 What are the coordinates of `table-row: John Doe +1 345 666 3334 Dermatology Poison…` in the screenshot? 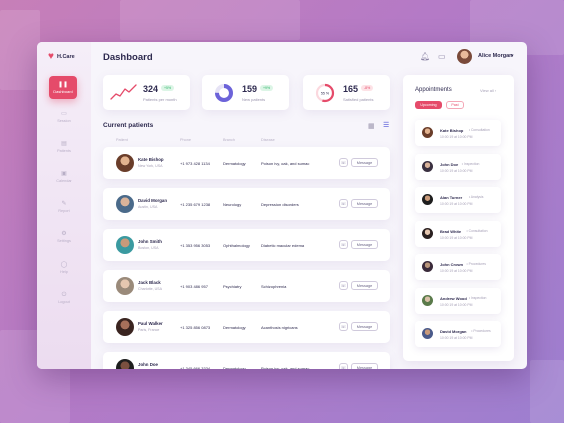 It's located at (246, 360).